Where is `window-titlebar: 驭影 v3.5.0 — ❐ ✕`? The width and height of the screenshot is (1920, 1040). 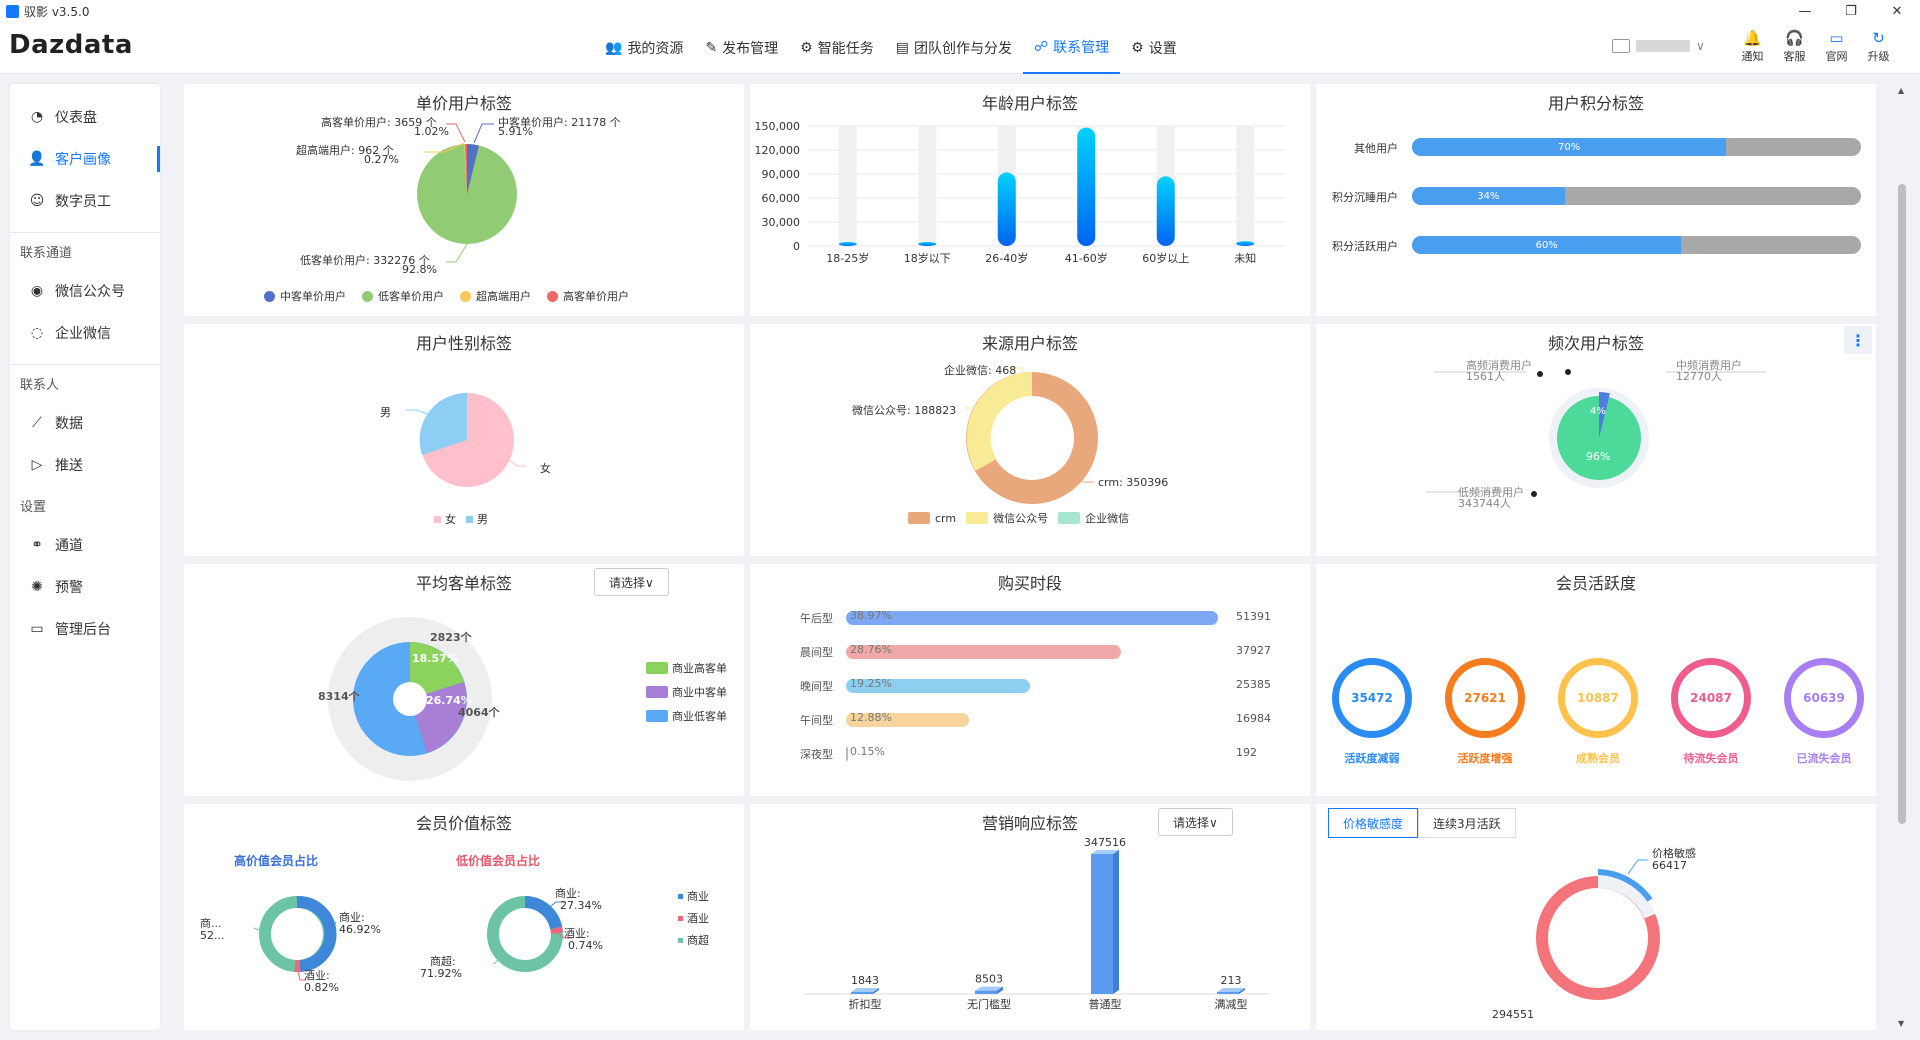 window-titlebar: 驭影 v3.5.0 — ❐ ✕ is located at coordinates (960, 11).